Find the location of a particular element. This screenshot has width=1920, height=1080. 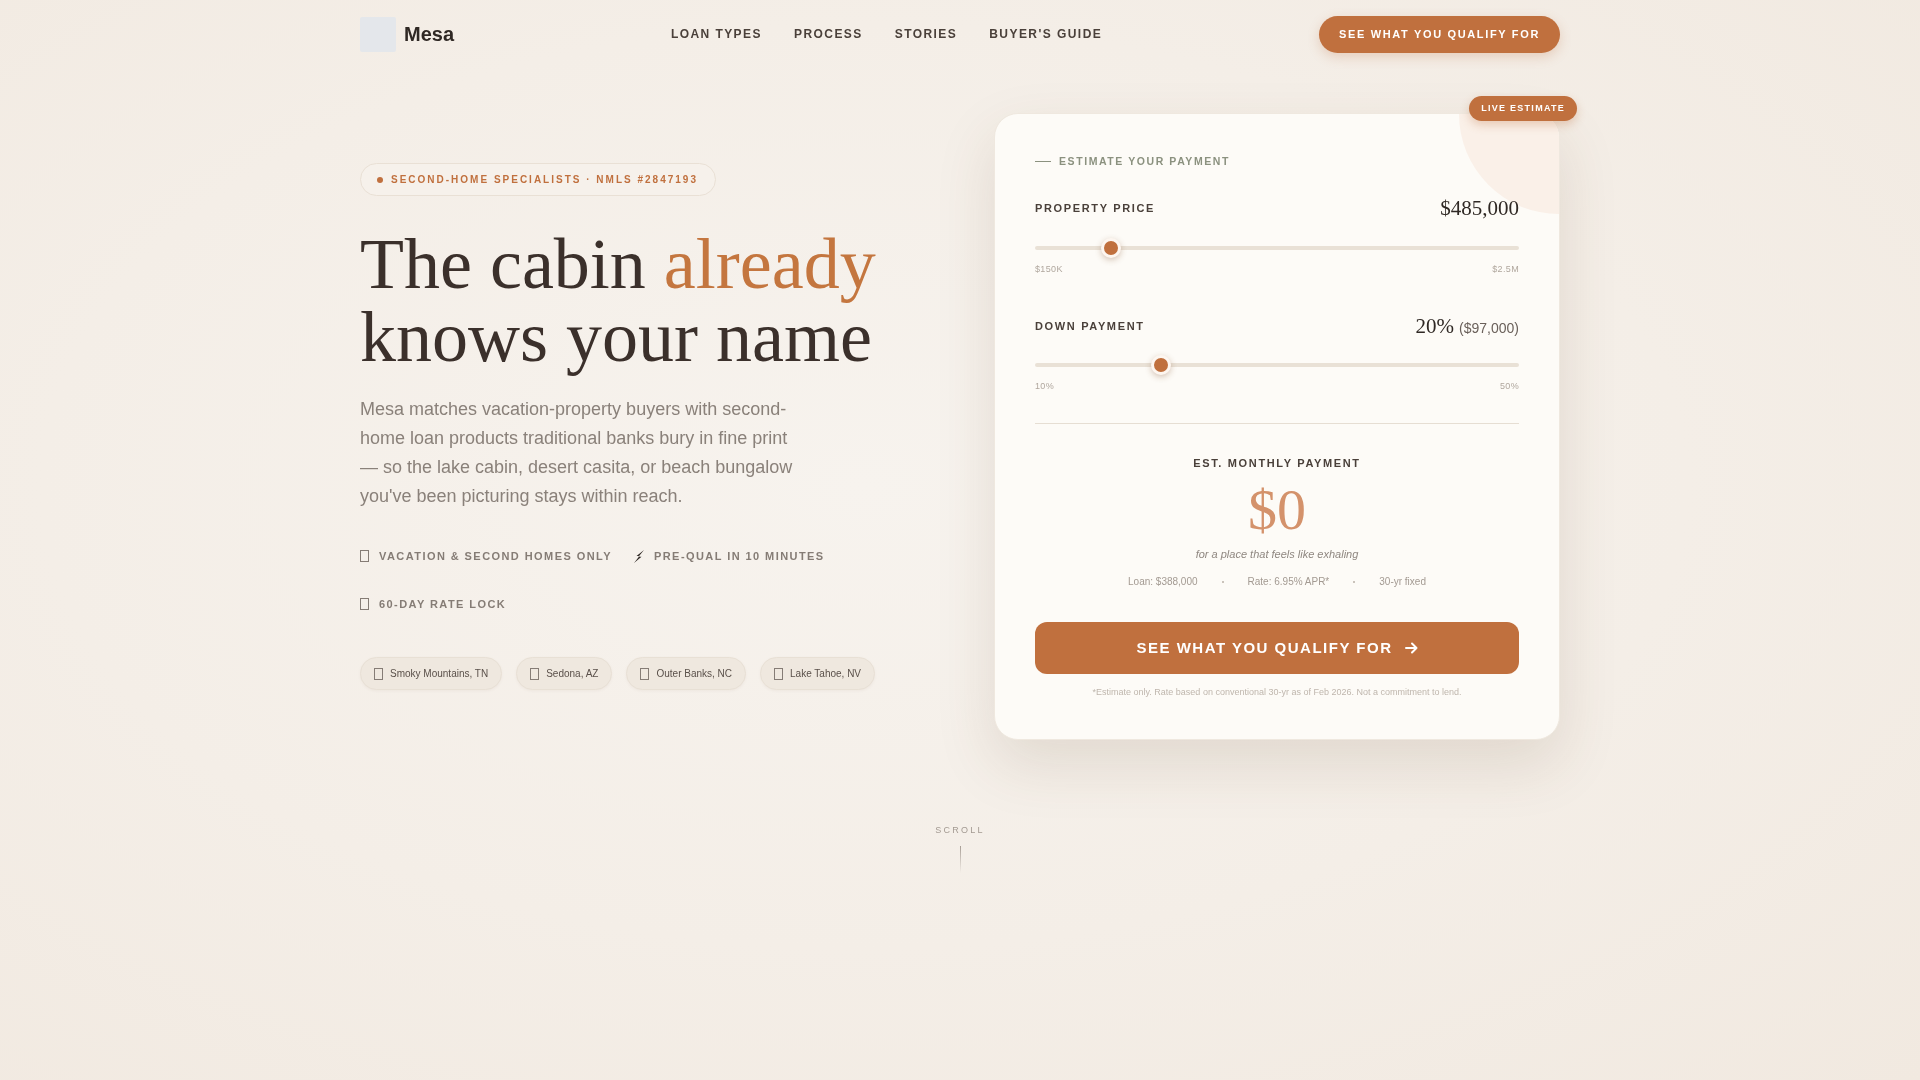

range-max-label: 50% is located at coordinates (1509, 386).